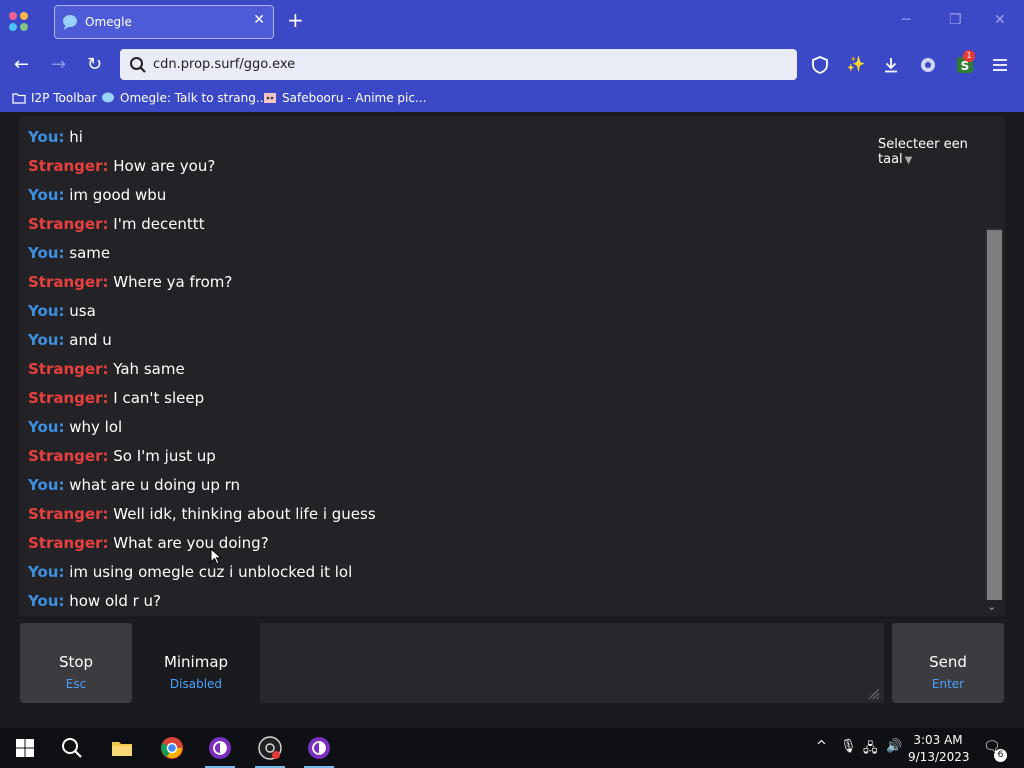  I want to click on send-label: Send, so click(948, 662).